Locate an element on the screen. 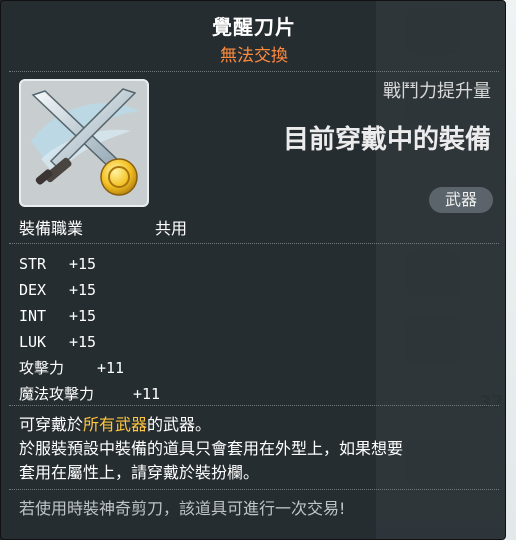  job-value: 共用 is located at coordinates (171, 228).